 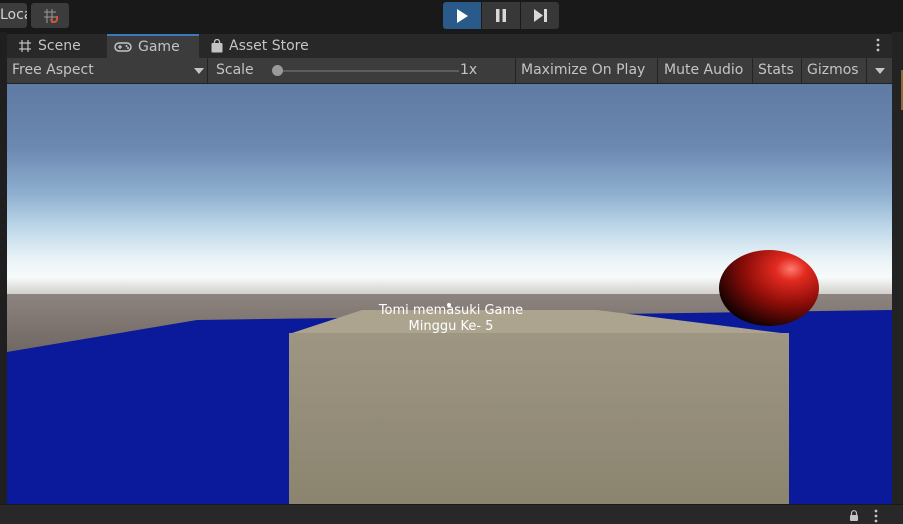 I want to click on play-button, so click(x=462, y=15).